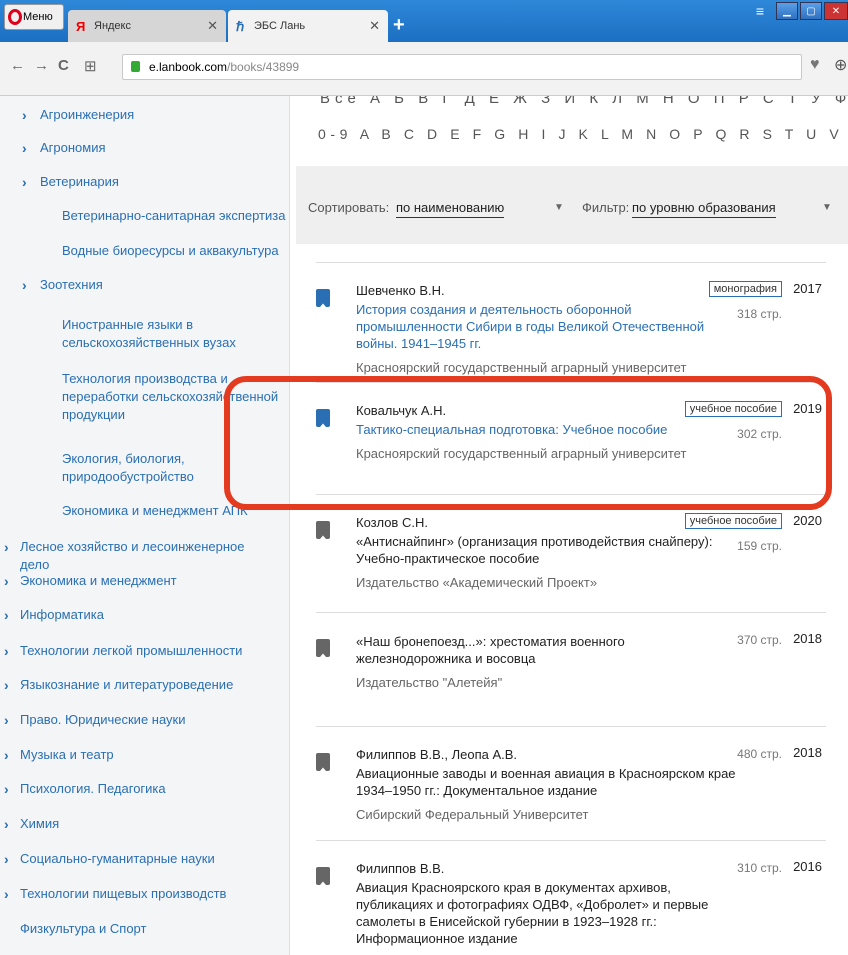 The width and height of the screenshot is (848, 955). What do you see at coordinates (436, 754) in the screenshot?
I see `book-author: Филиппов В.В., Леопа А.В.` at bounding box center [436, 754].